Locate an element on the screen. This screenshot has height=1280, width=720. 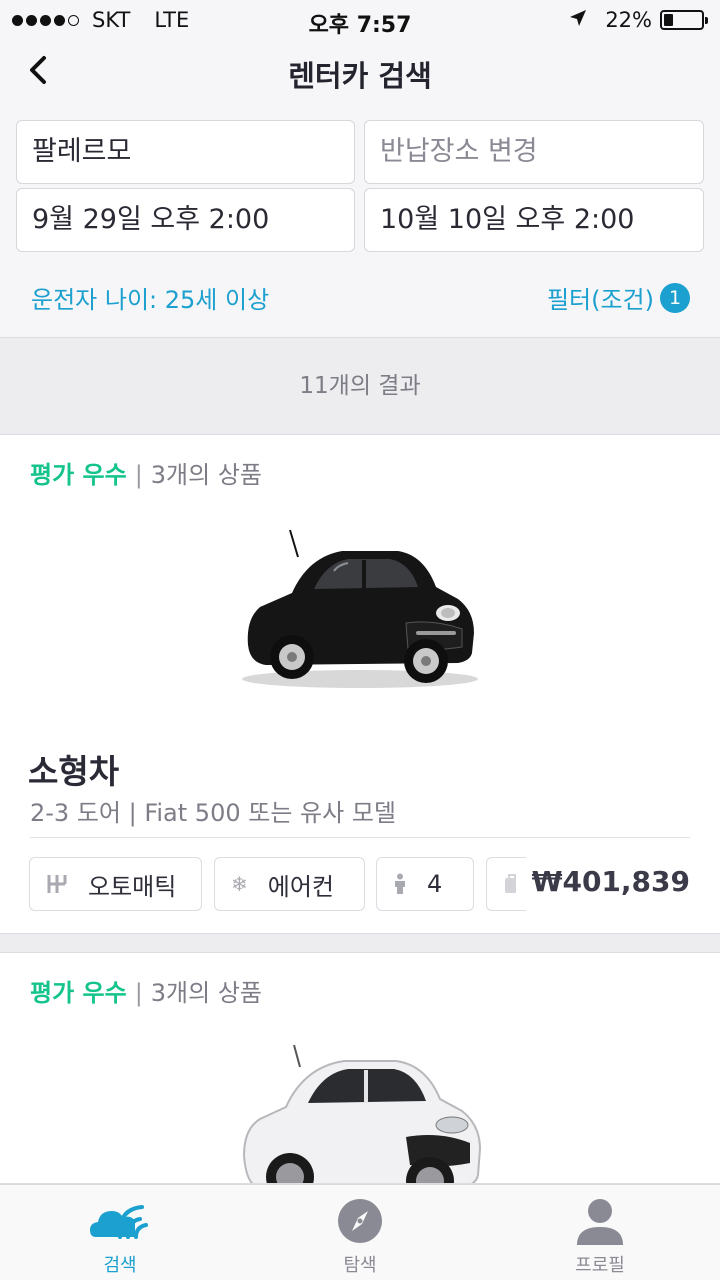
tab-label: 탐색 is located at coordinates (360, 1265).